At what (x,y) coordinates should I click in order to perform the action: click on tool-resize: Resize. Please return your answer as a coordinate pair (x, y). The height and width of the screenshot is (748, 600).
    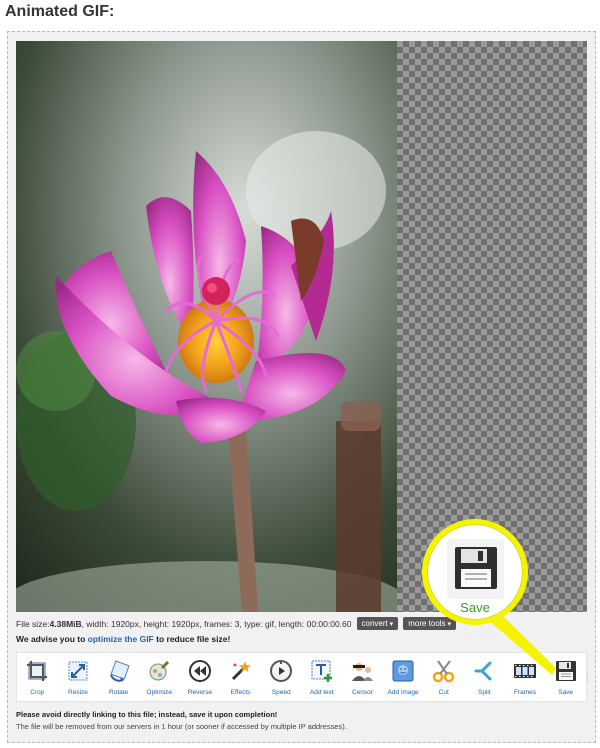
    Looking at the image, I should click on (78, 678).